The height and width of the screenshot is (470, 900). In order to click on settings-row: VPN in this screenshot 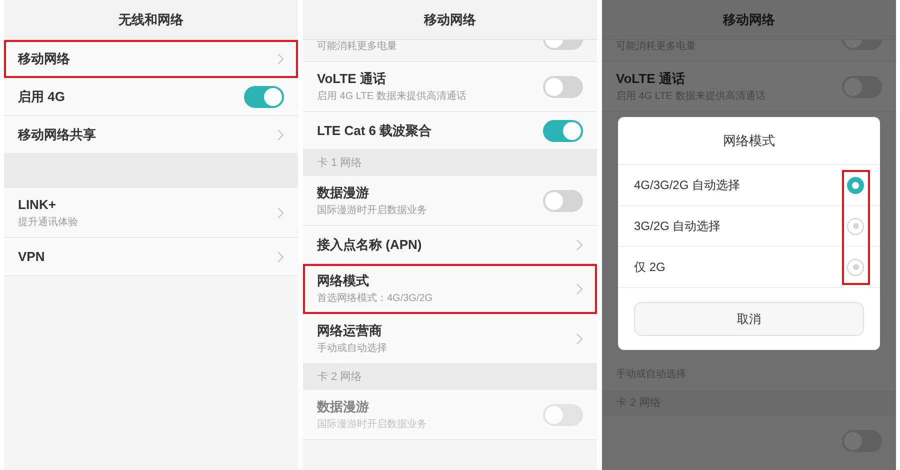, I will do `click(151, 257)`.